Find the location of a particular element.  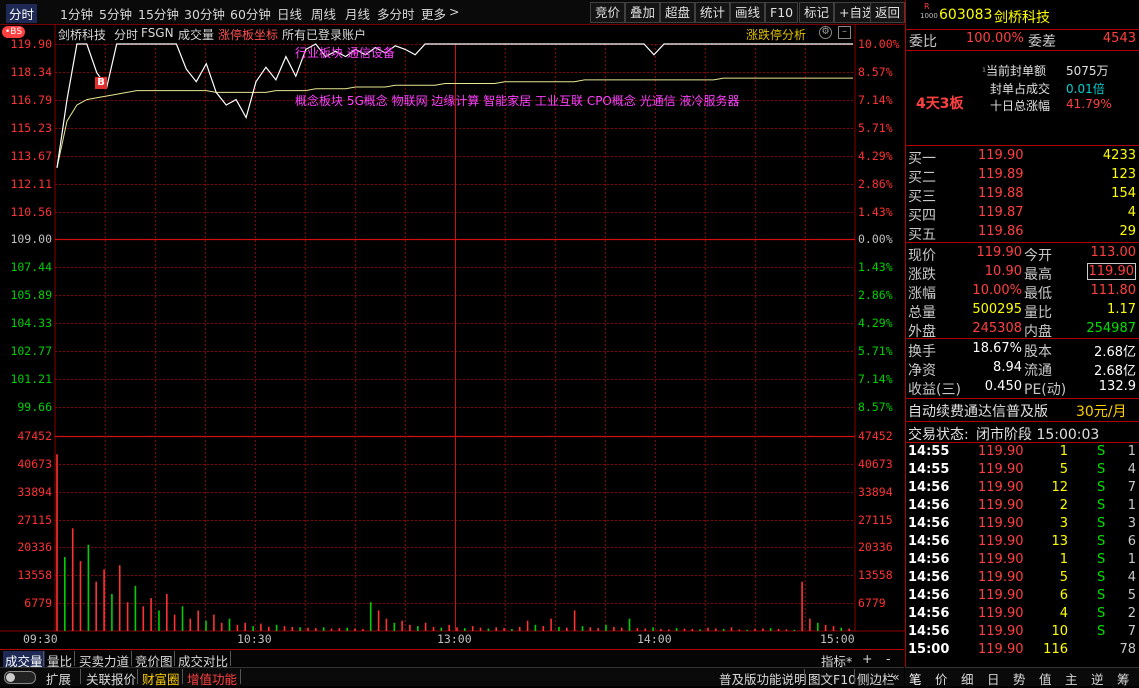

percent-axis-label: 10.00% is located at coordinates (879, 44).